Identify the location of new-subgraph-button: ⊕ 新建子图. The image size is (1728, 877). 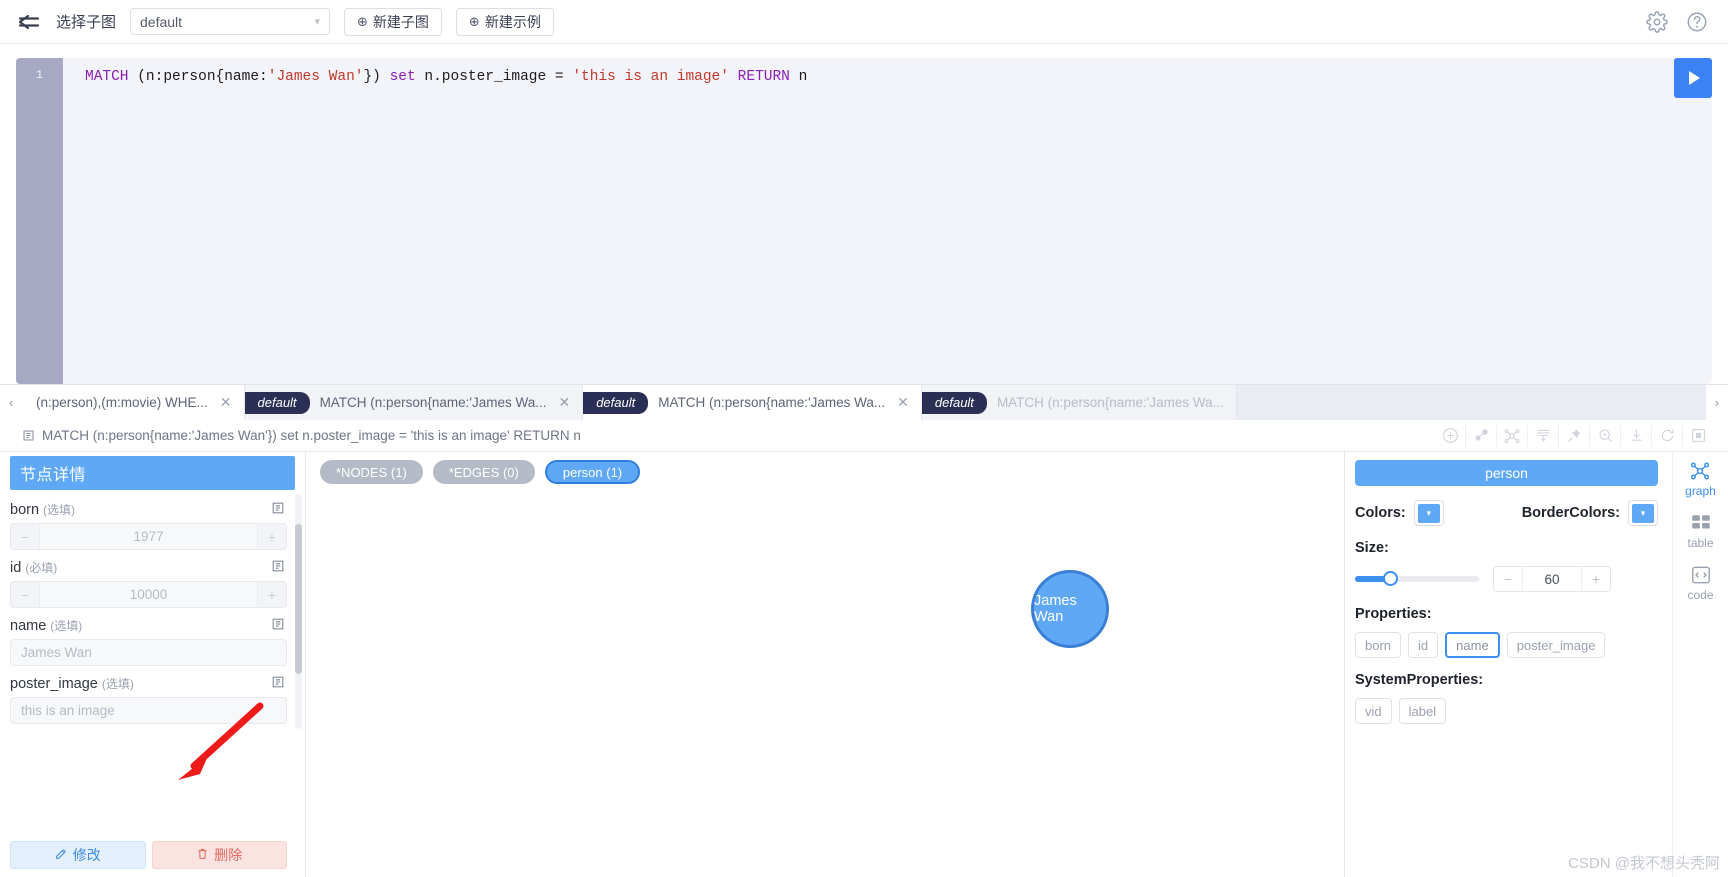
(393, 21).